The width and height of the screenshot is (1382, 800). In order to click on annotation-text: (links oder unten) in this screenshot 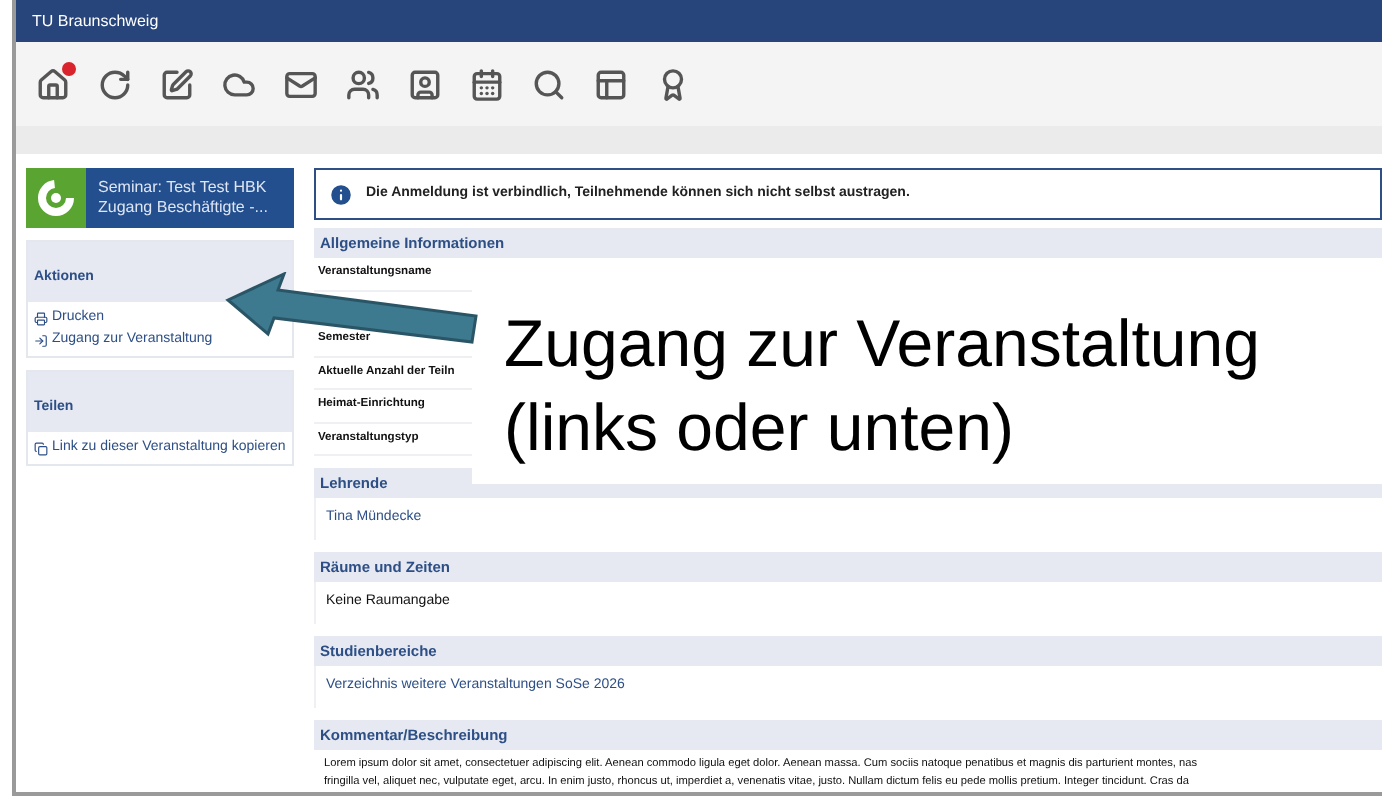, I will do `click(760, 427)`.